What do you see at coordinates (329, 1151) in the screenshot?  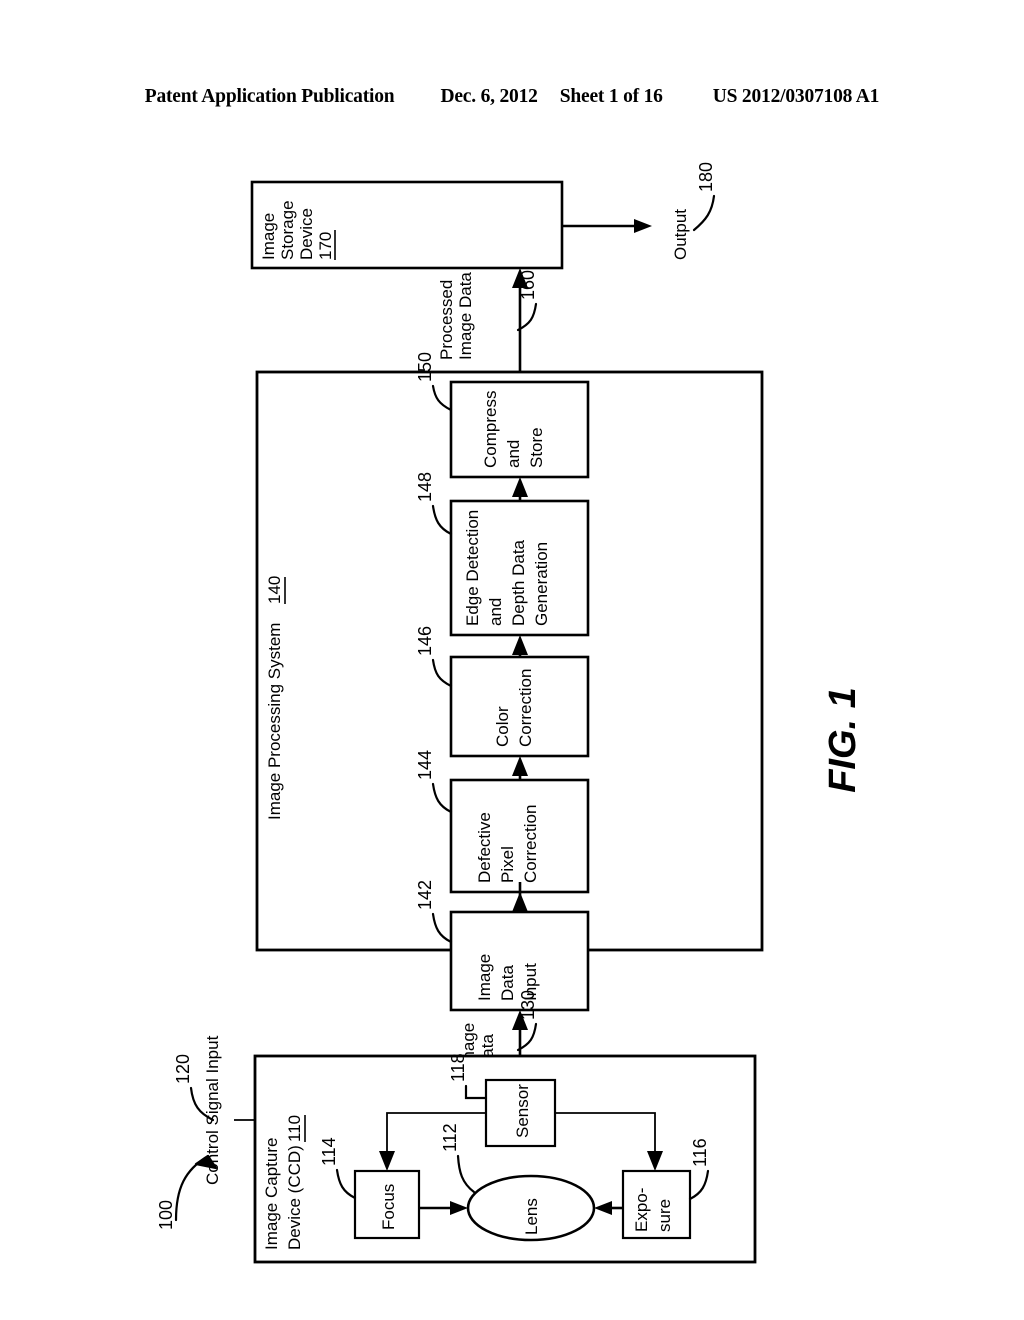 I see `focus-ref: 114` at bounding box center [329, 1151].